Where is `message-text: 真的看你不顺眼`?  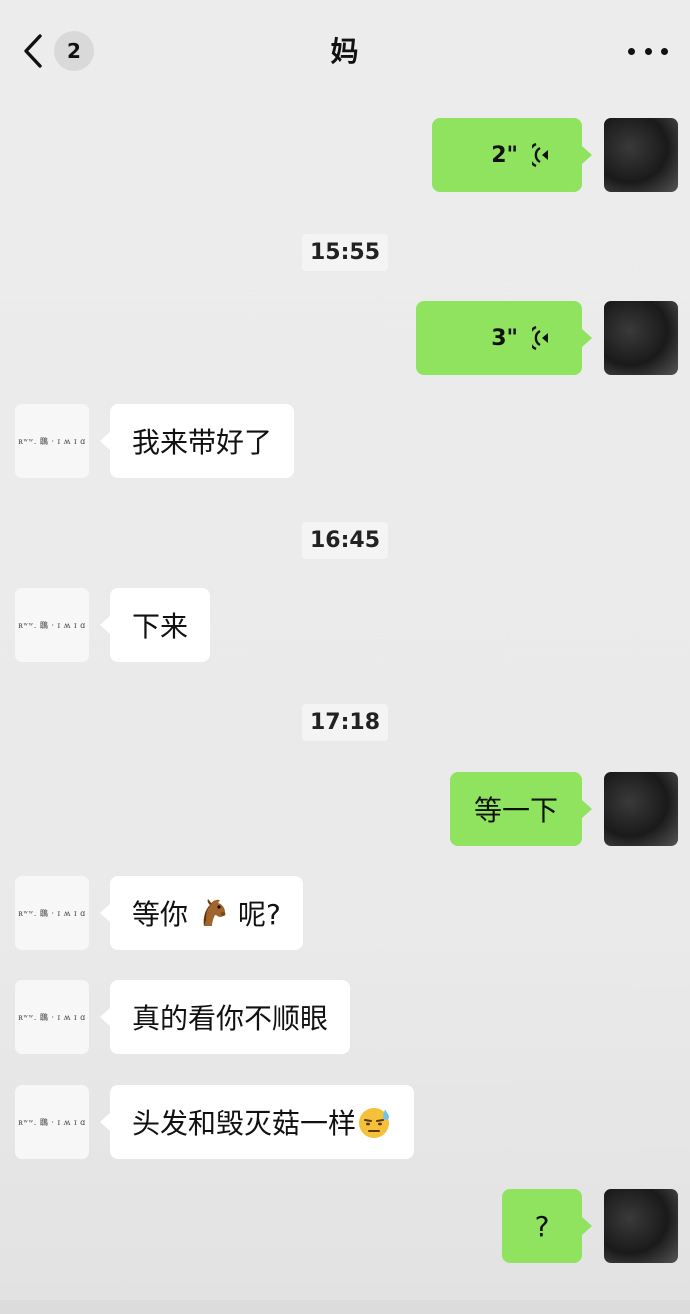 message-text: 真的看你不顺眼 is located at coordinates (230, 1018).